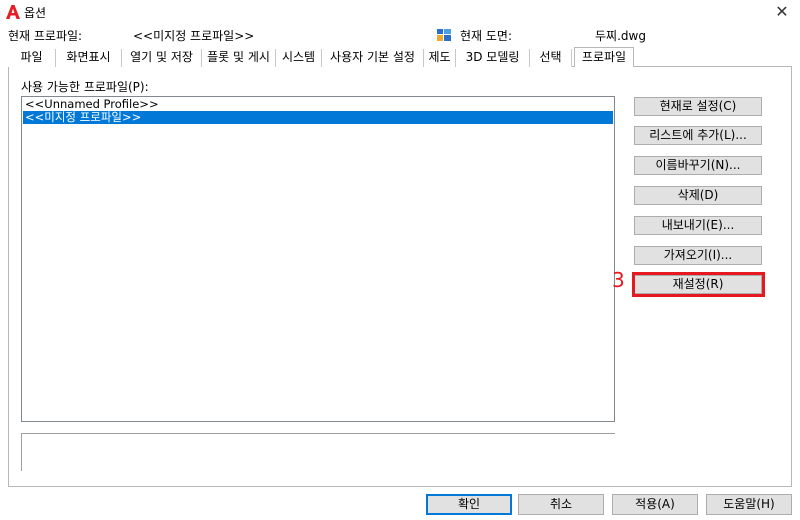  Describe the element at coordinates (782, 11) in the screenshot. I see `close-icon: ✕` at that location.